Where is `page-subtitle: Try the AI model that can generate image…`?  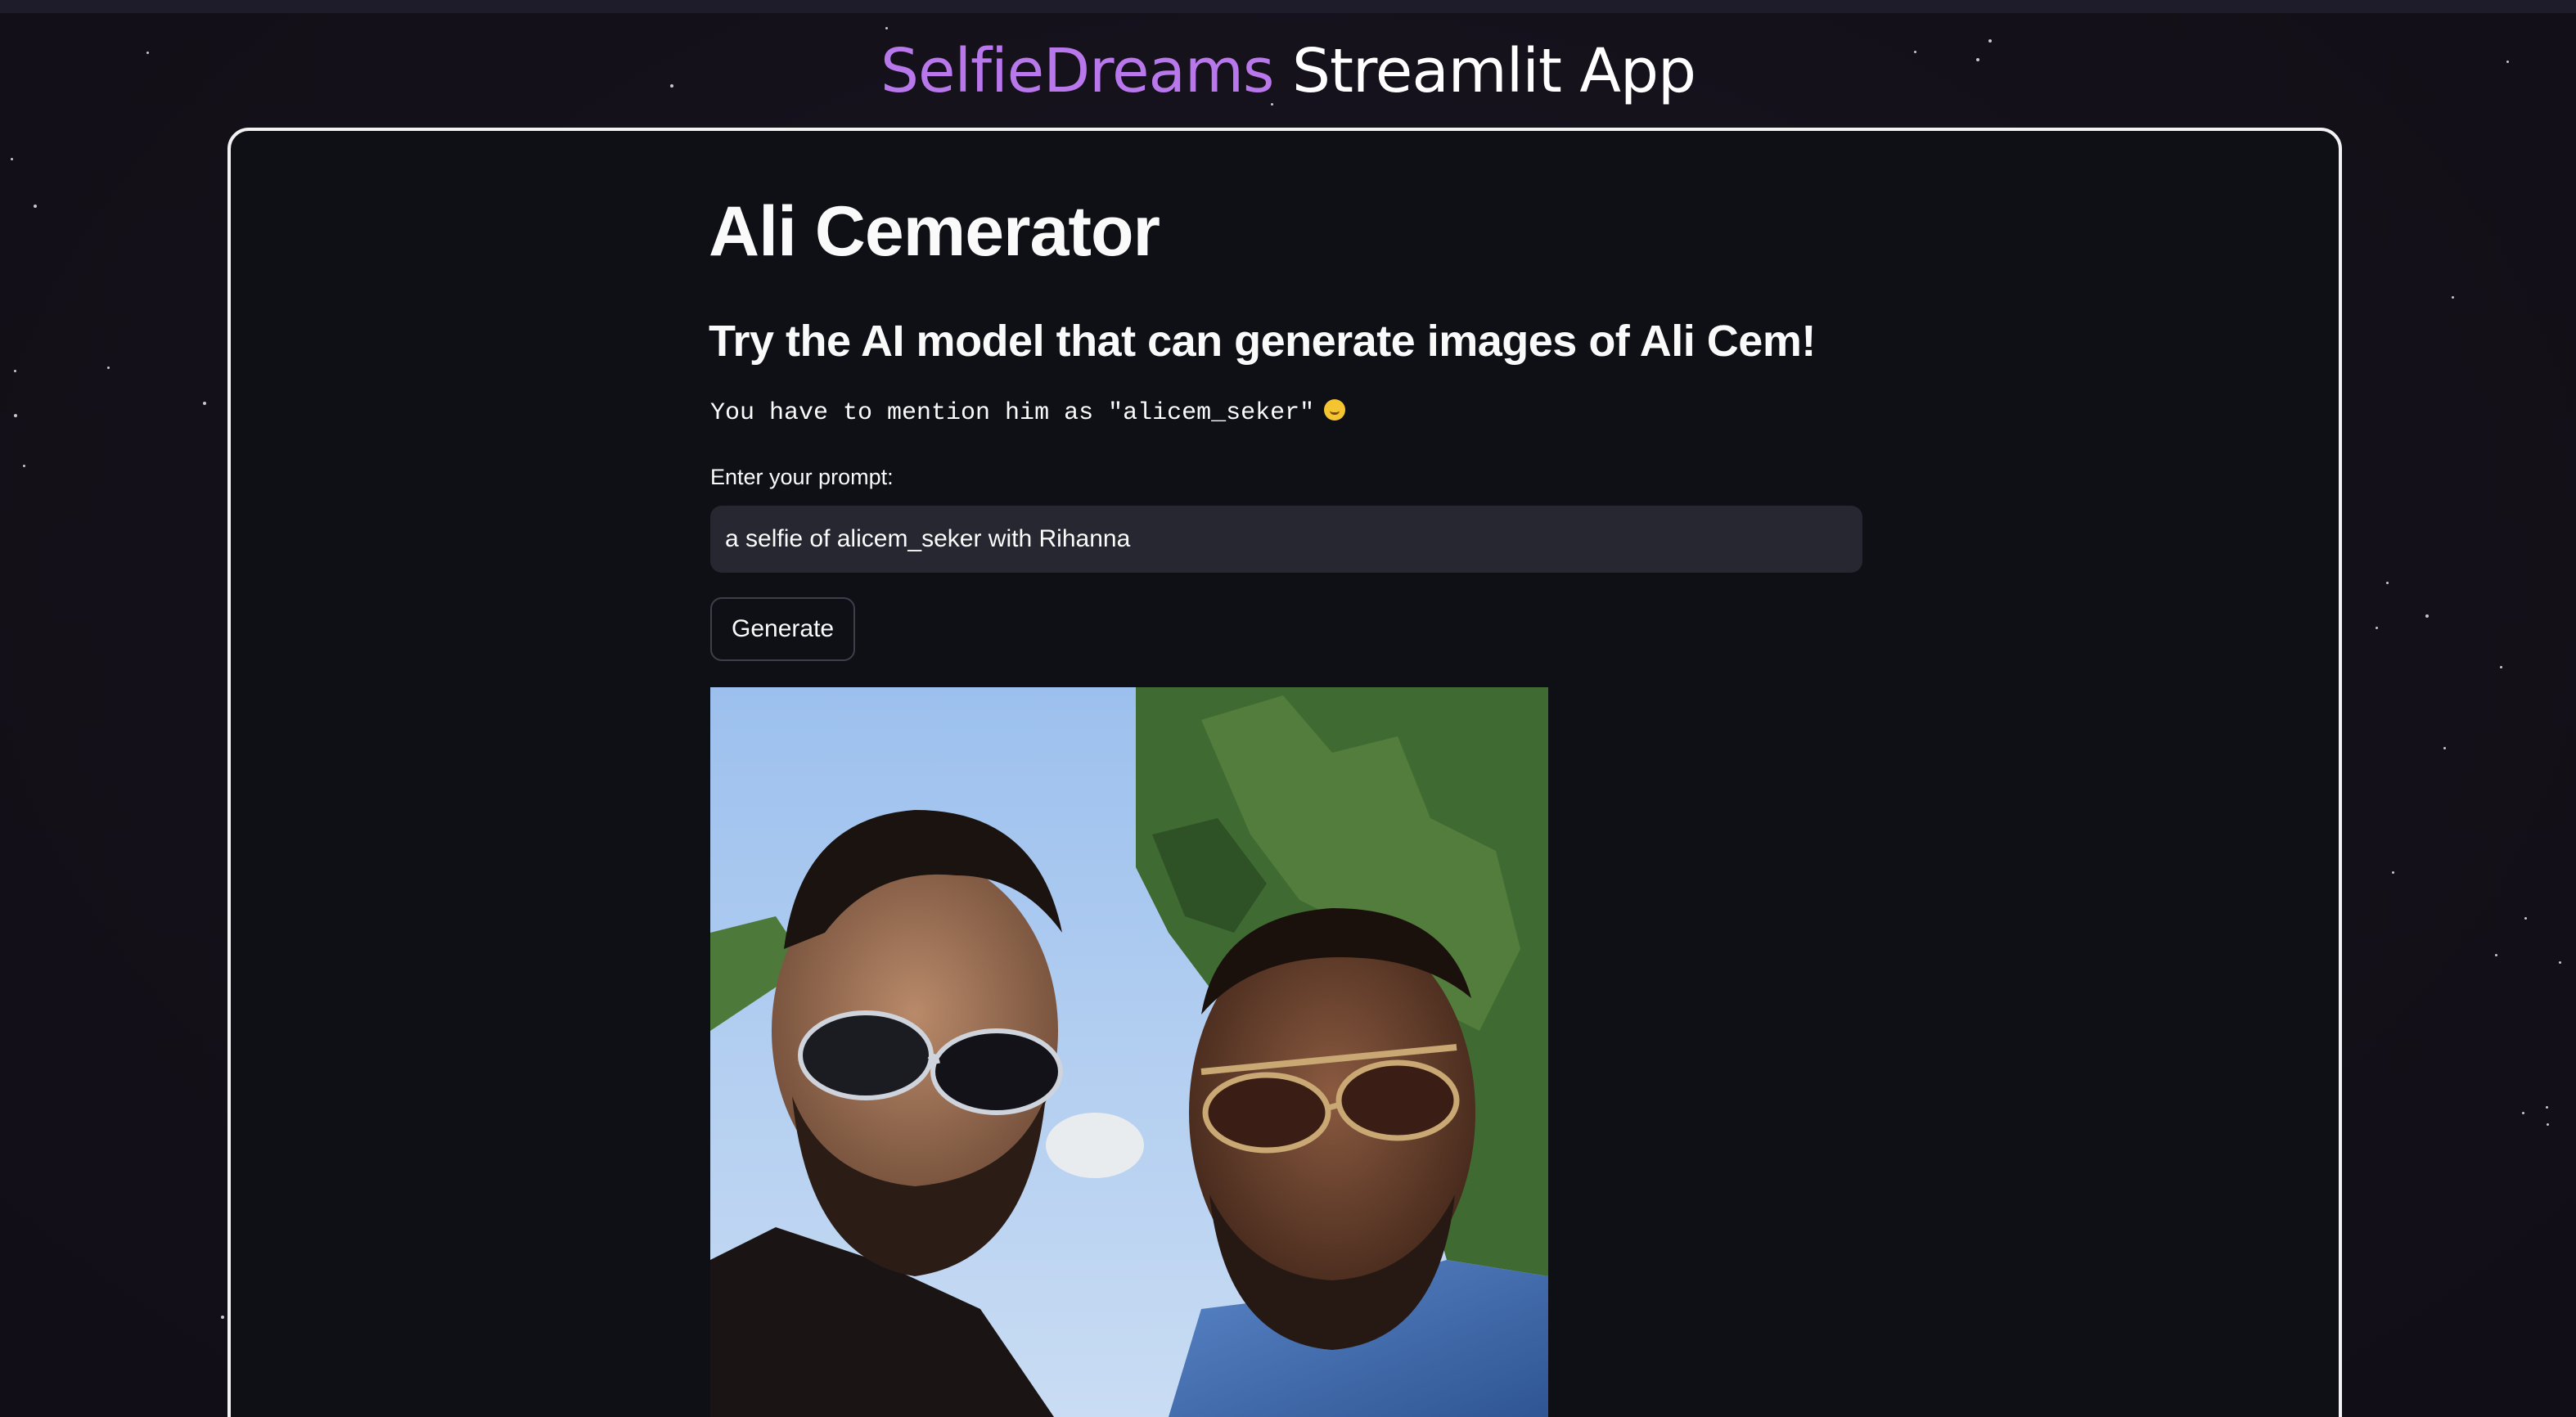
page-subtitle: Try the AI model that can generate image… is located at coordinates (1262, 341).